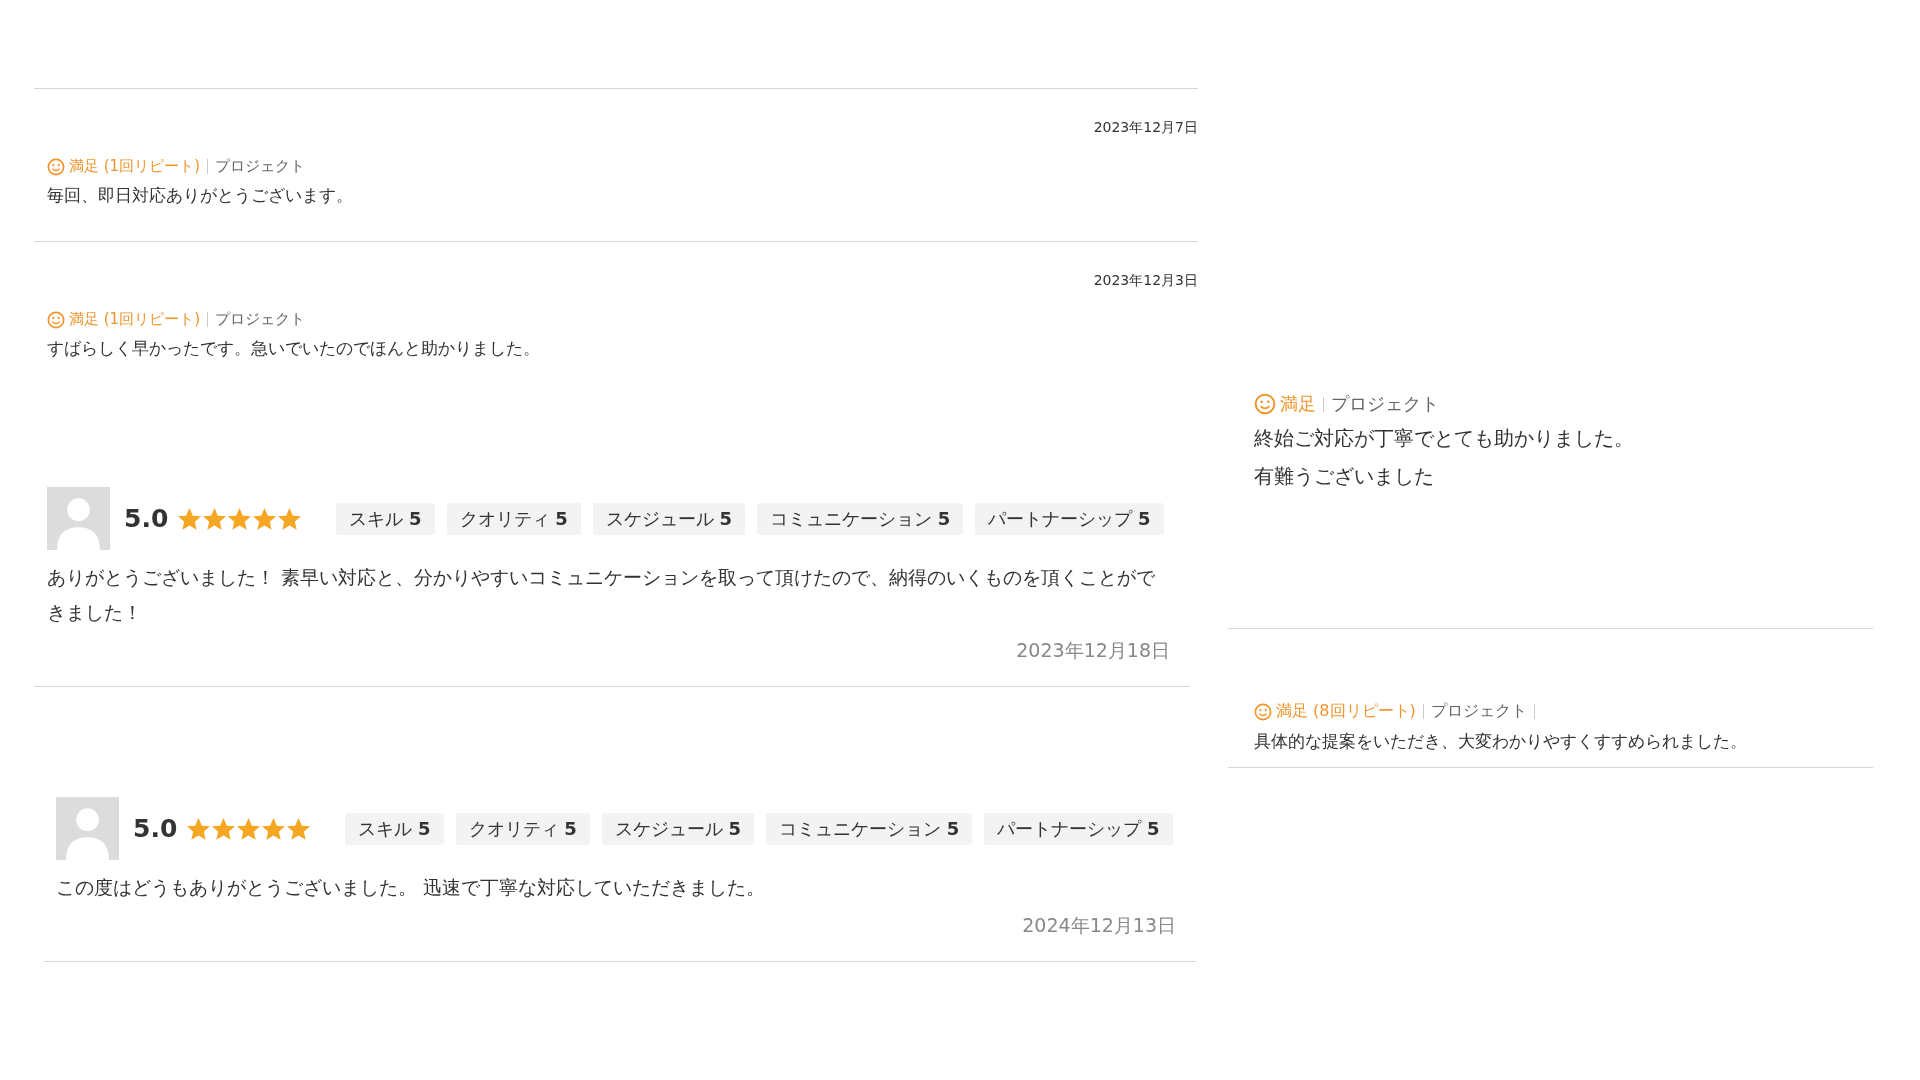 This screenshot has height=1080, width=1920. What do you see at coordinates (1444, 438) in the screenshot?
I see `review-text: 終始ご対応が丁寧でとても助かりました。` at bounding box center [1444, 438].